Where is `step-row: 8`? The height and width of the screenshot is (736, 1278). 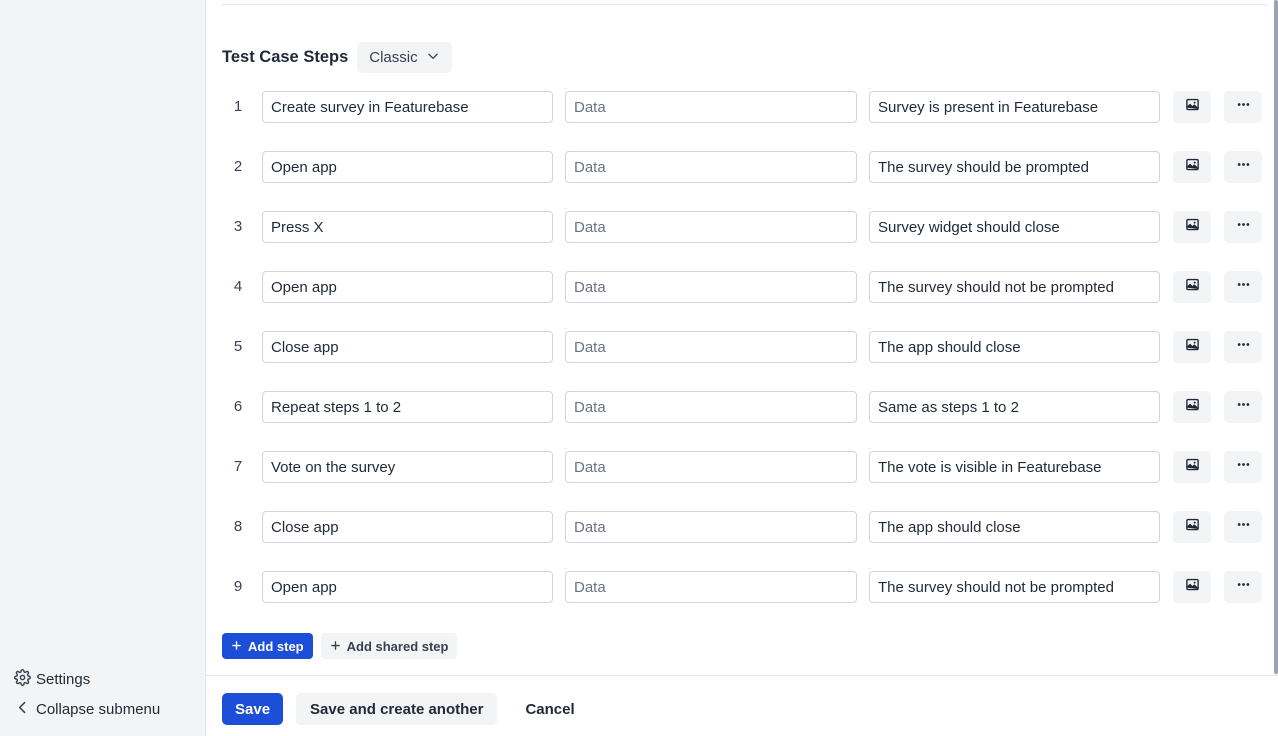 step-row: 8 is located at coordinates (742, 527).